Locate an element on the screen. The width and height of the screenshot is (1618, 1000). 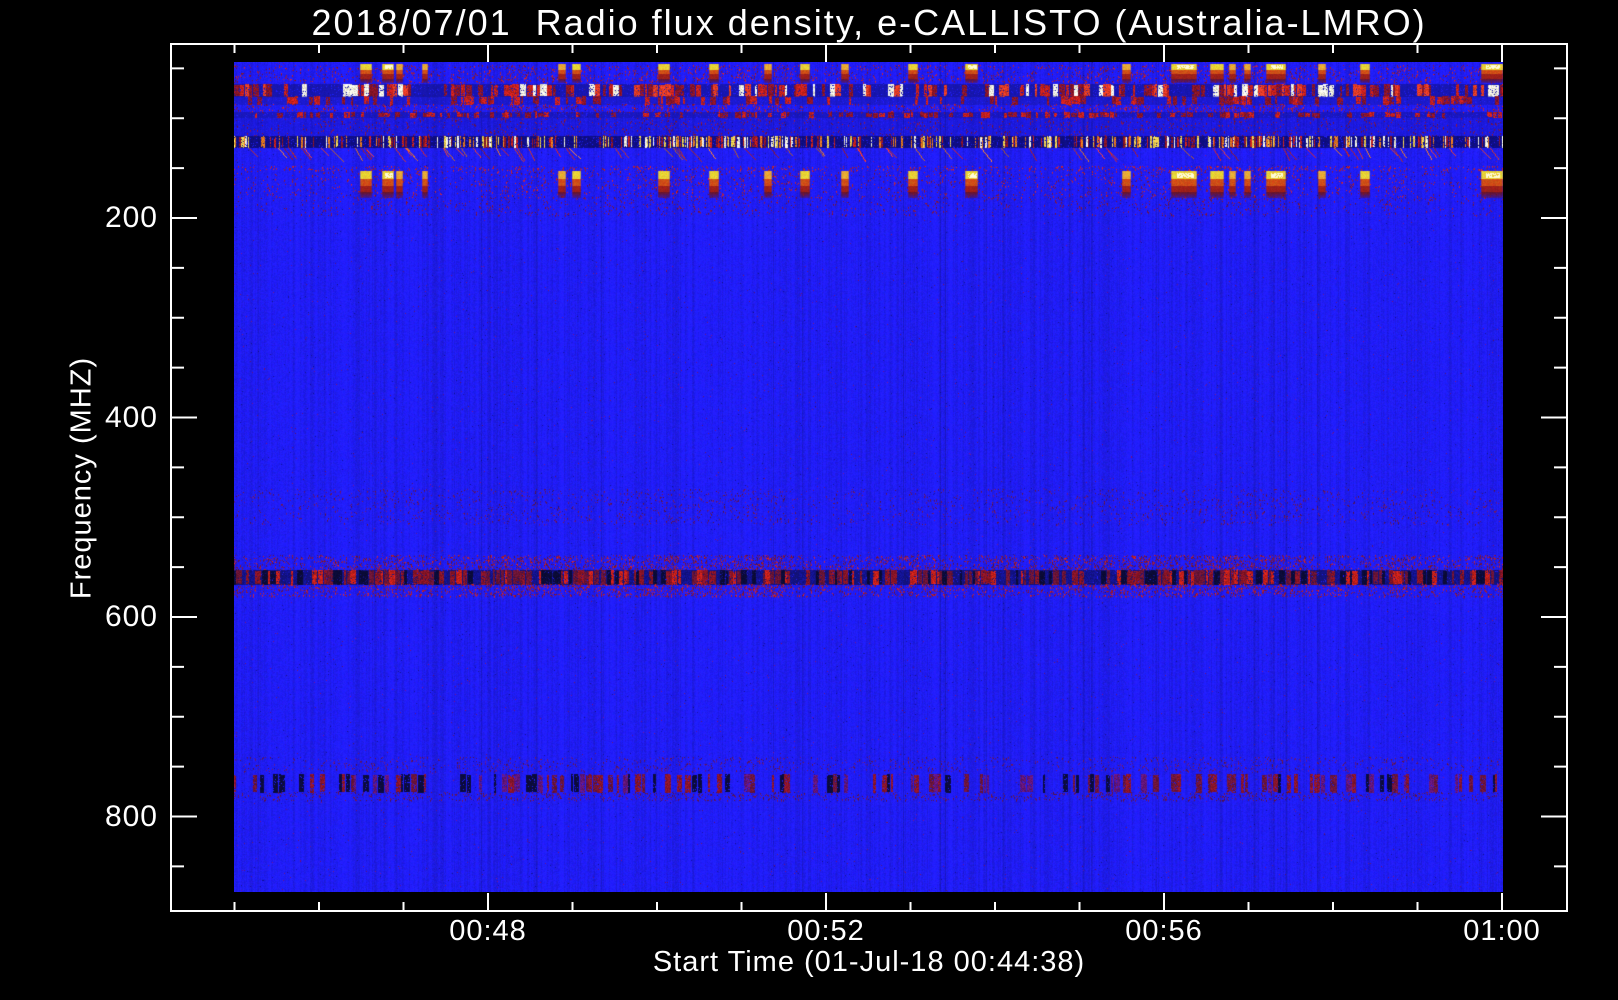
x-tick-label-0: 00:48 is located at coordinates (488, 931).